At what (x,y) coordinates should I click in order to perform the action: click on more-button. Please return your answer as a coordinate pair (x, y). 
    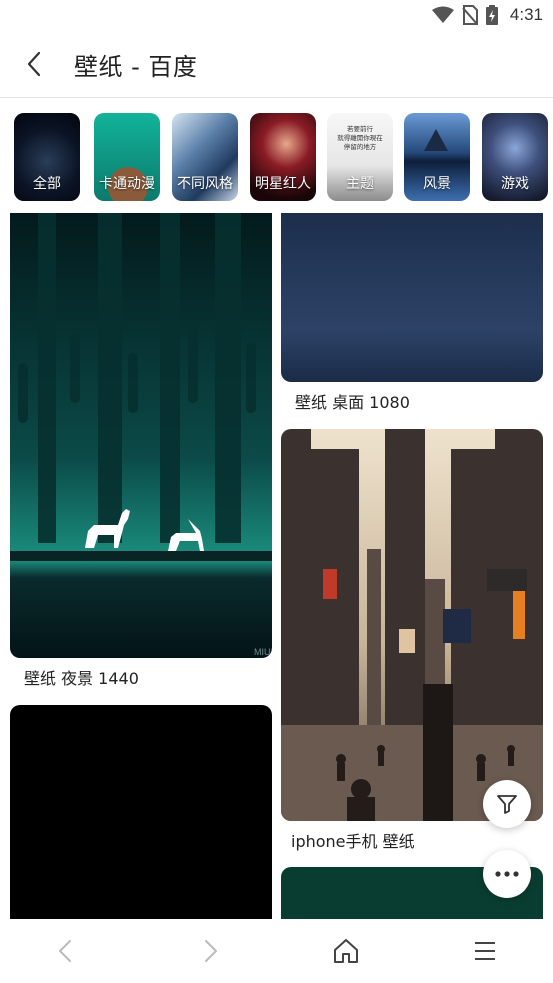
    Looking at the image, I should click on (507, 874).